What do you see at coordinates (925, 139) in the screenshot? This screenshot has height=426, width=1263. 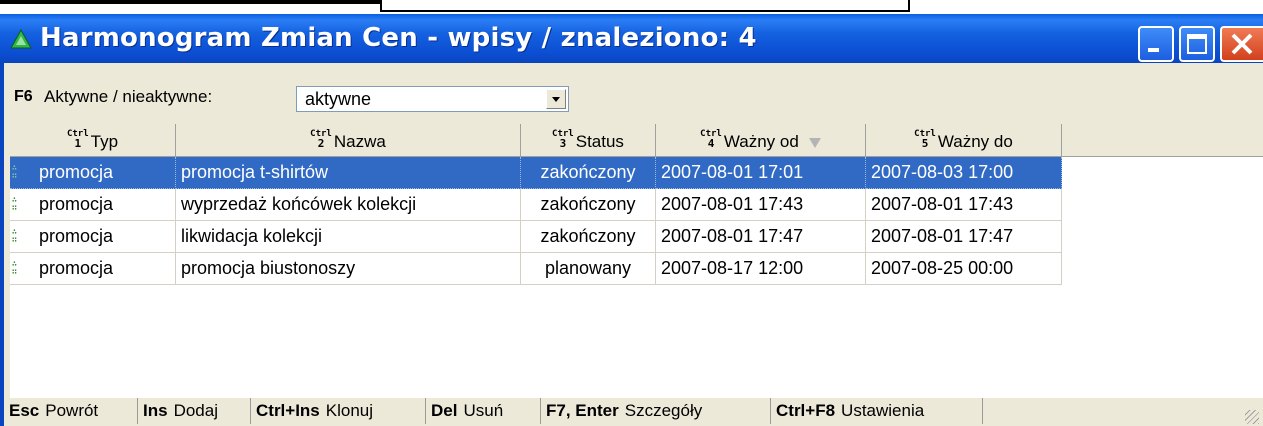 I see `ctrl-shortcut-hint: Ctrl 5` at bounding box center [925, 139].